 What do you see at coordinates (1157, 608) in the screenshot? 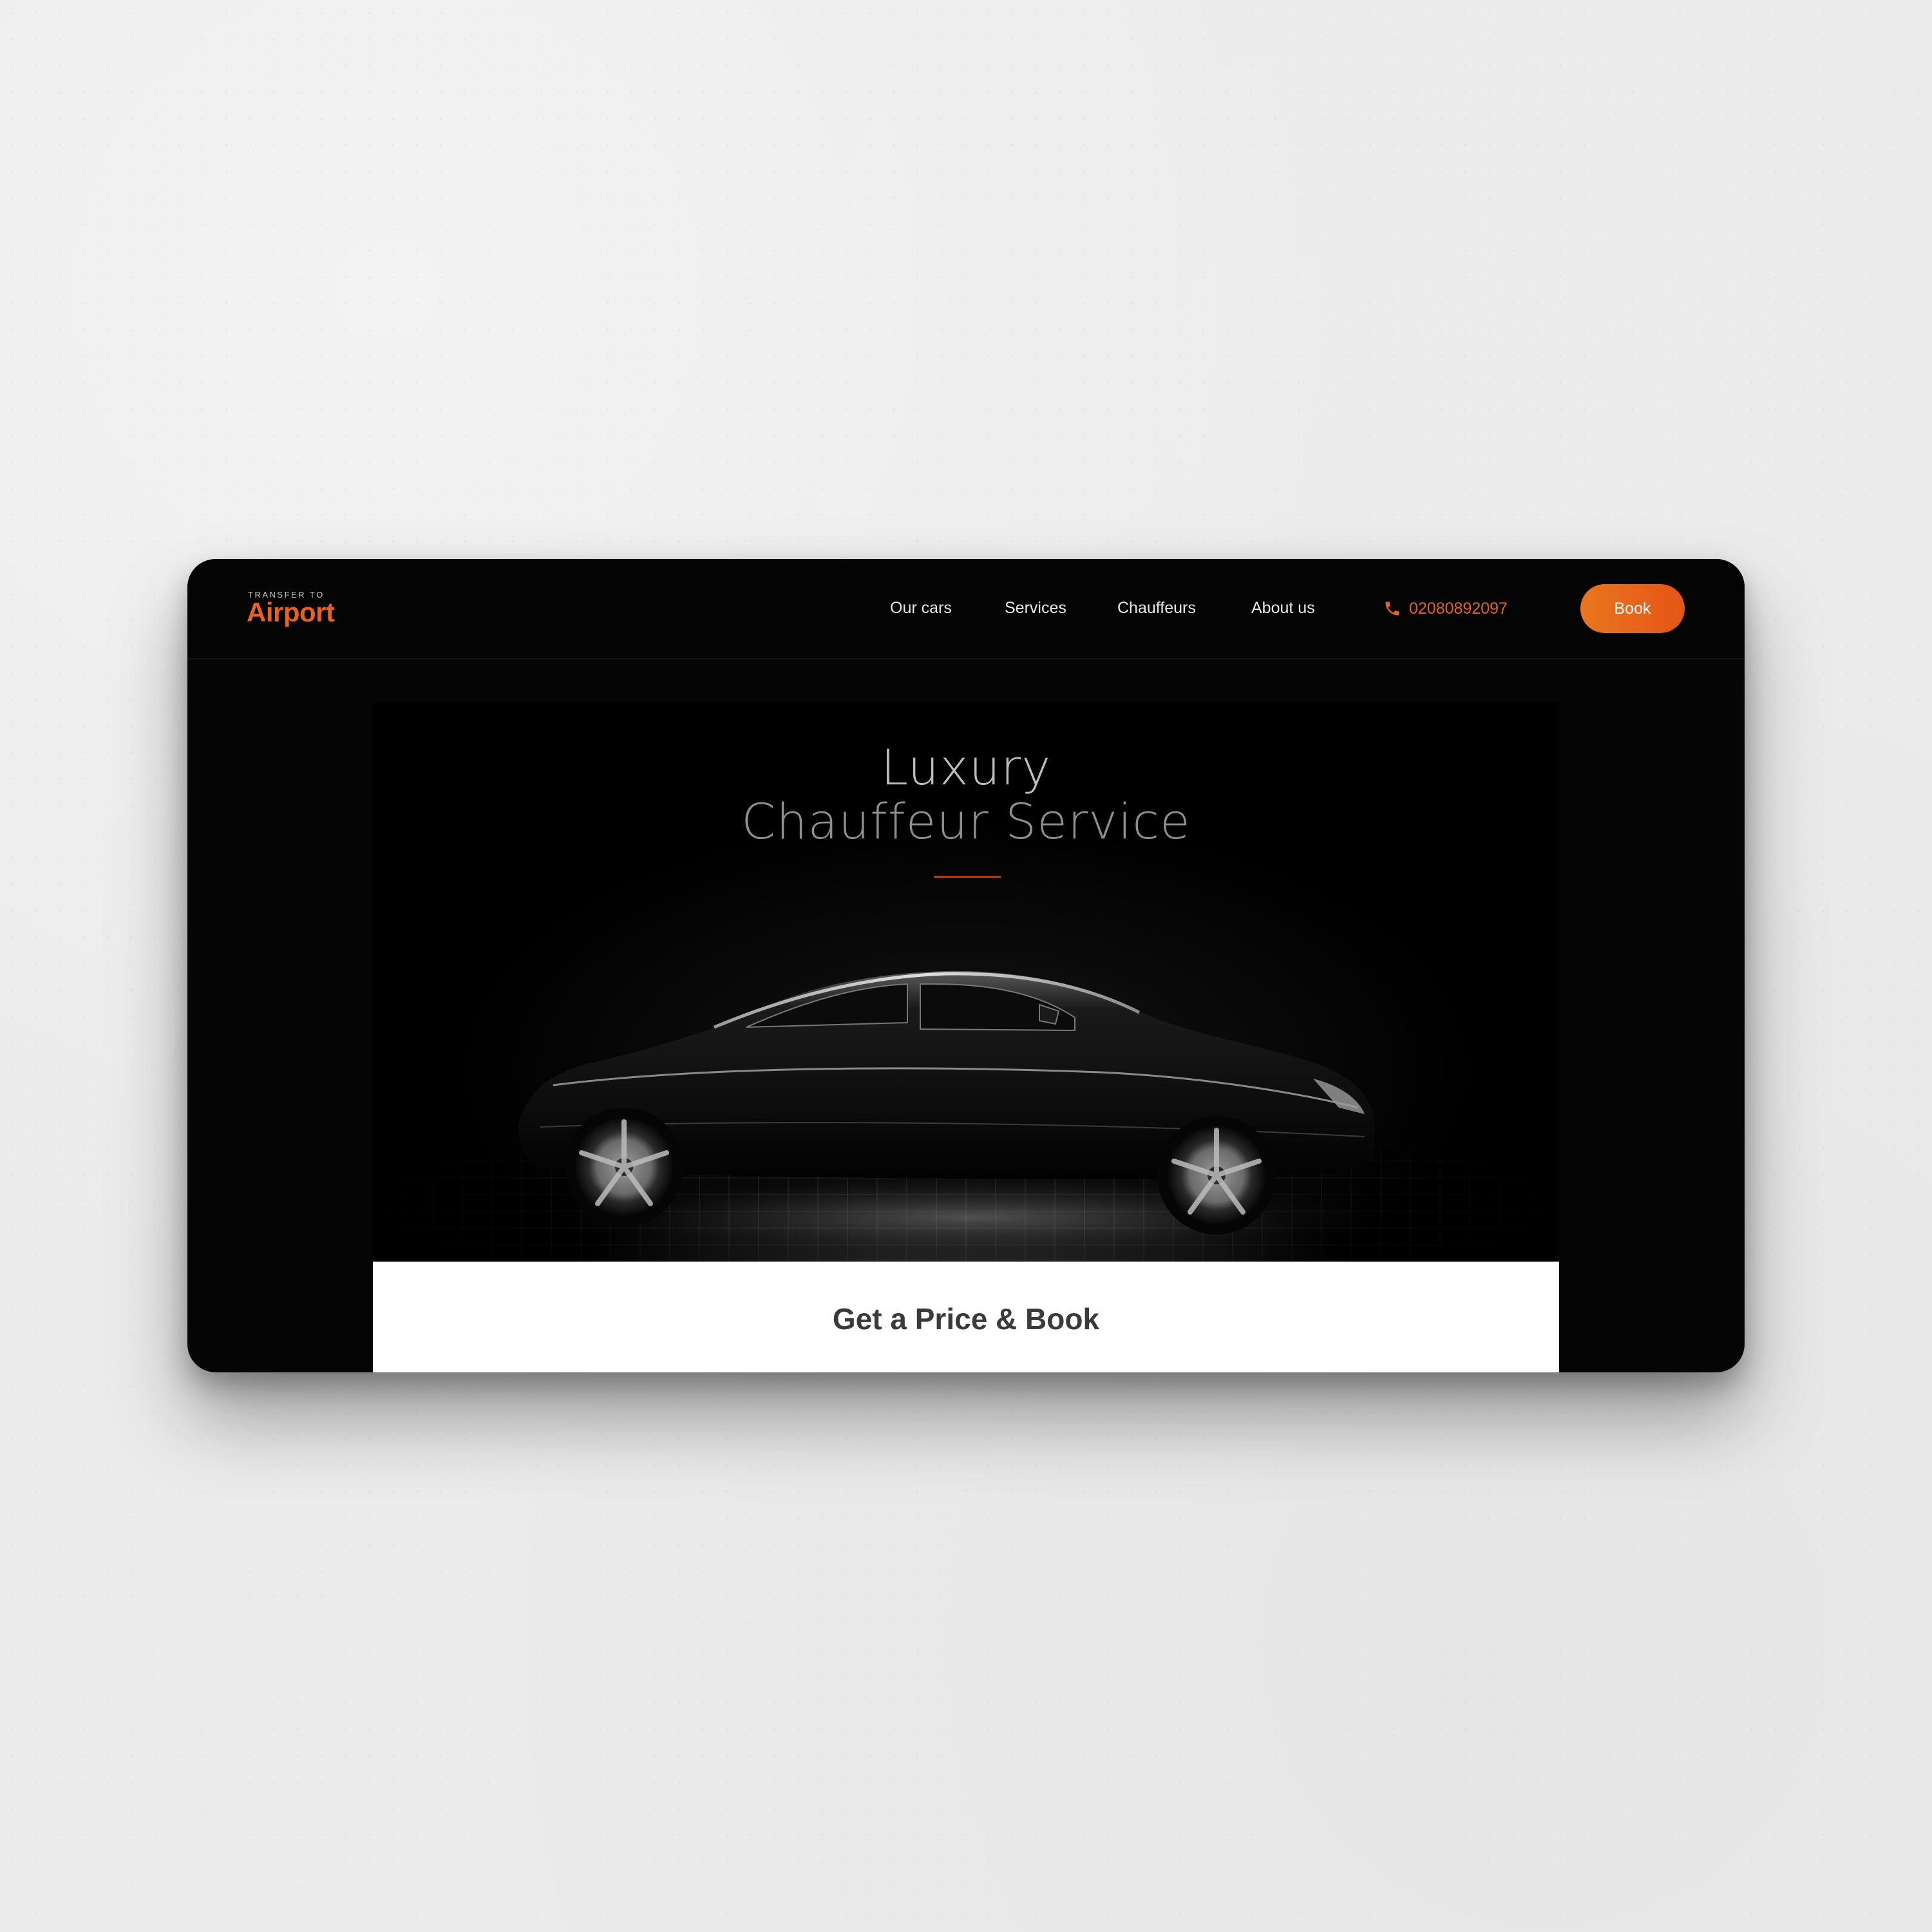
I see `nav-link-chauffeurs: Chauffeurs` at bounding box center [1157, 608].